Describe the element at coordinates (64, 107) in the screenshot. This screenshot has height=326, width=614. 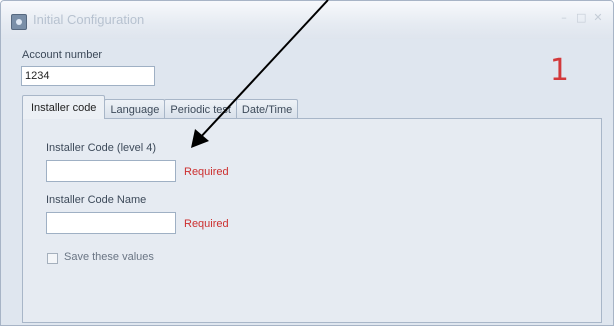
I see `tab-installer-code: Installer code` at that location.